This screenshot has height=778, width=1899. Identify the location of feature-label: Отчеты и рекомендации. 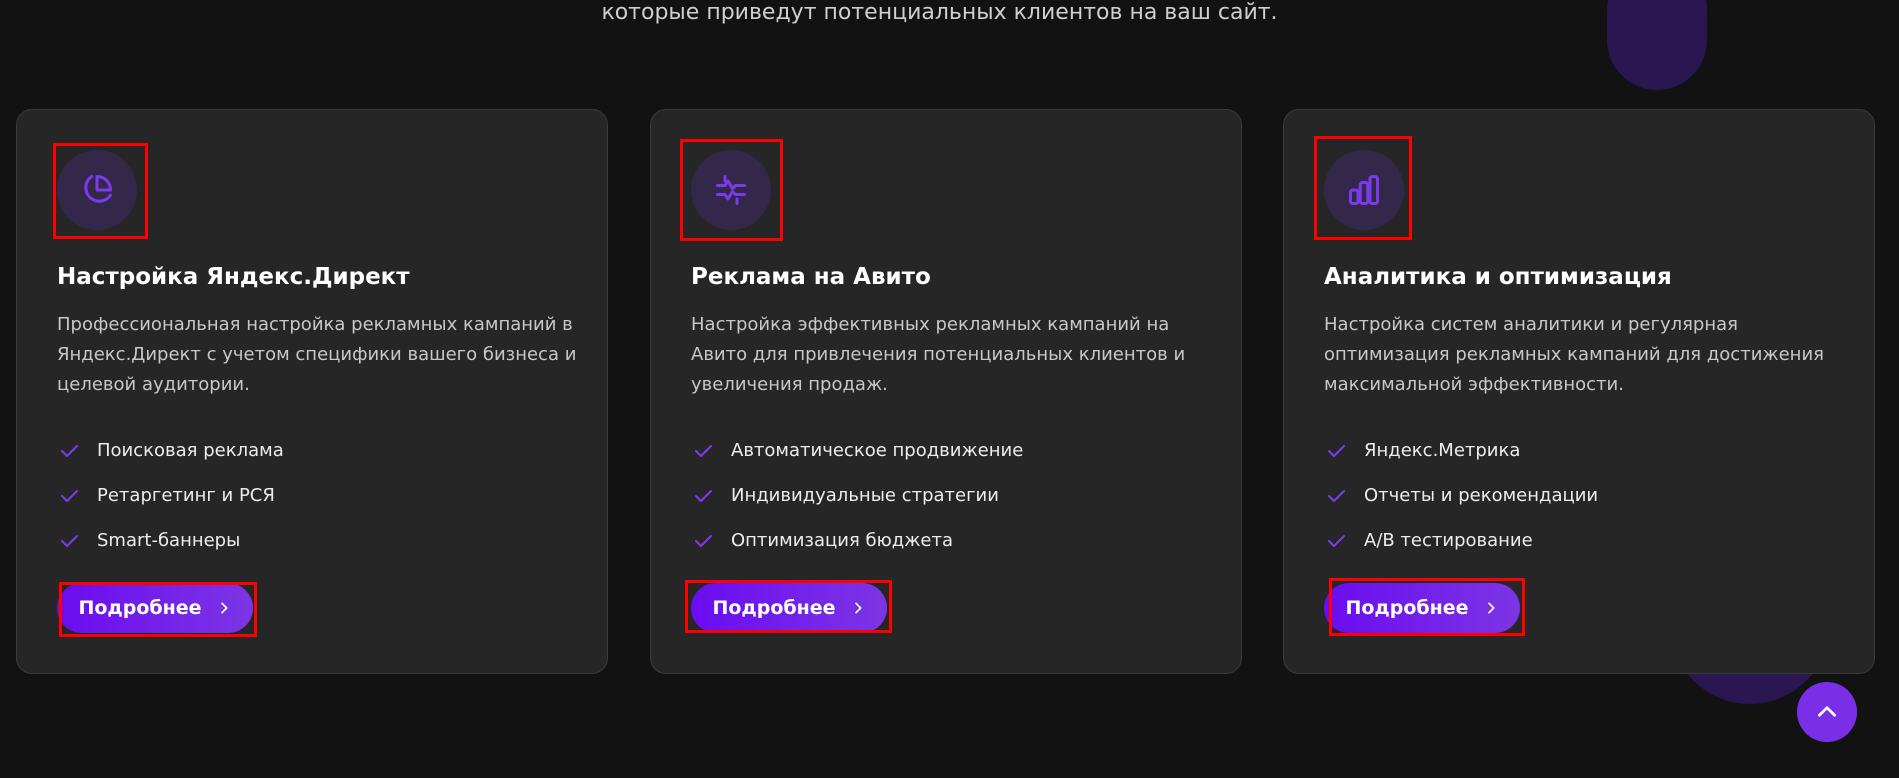
(1481, 495).